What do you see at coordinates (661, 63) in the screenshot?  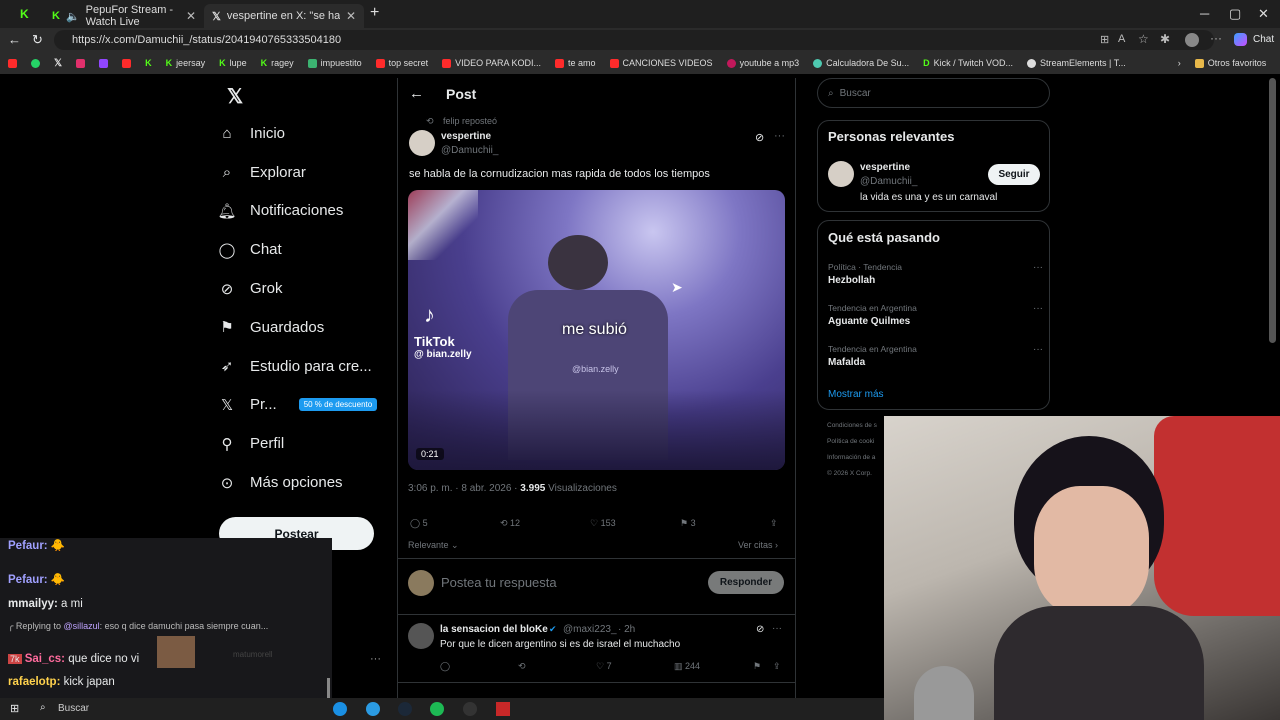 I see `bookmark-item: CANCIONES VIDEOS` at bounding box center [661, 63].